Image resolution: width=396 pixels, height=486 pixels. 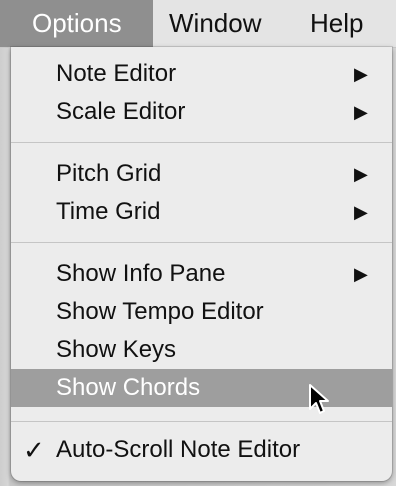 What do you see at coordinates (128, 387) in the screenshot?
I see `menu-item-label: Show Chords` at bounding box center [128, 387].